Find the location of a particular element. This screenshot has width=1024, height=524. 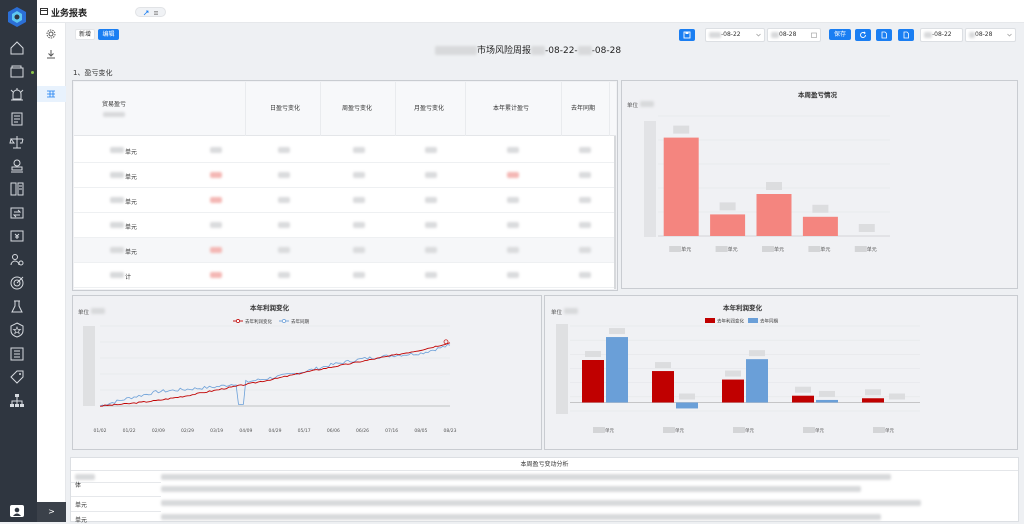

x-tick-label: 01/02 is located at coordinates (100, 431).